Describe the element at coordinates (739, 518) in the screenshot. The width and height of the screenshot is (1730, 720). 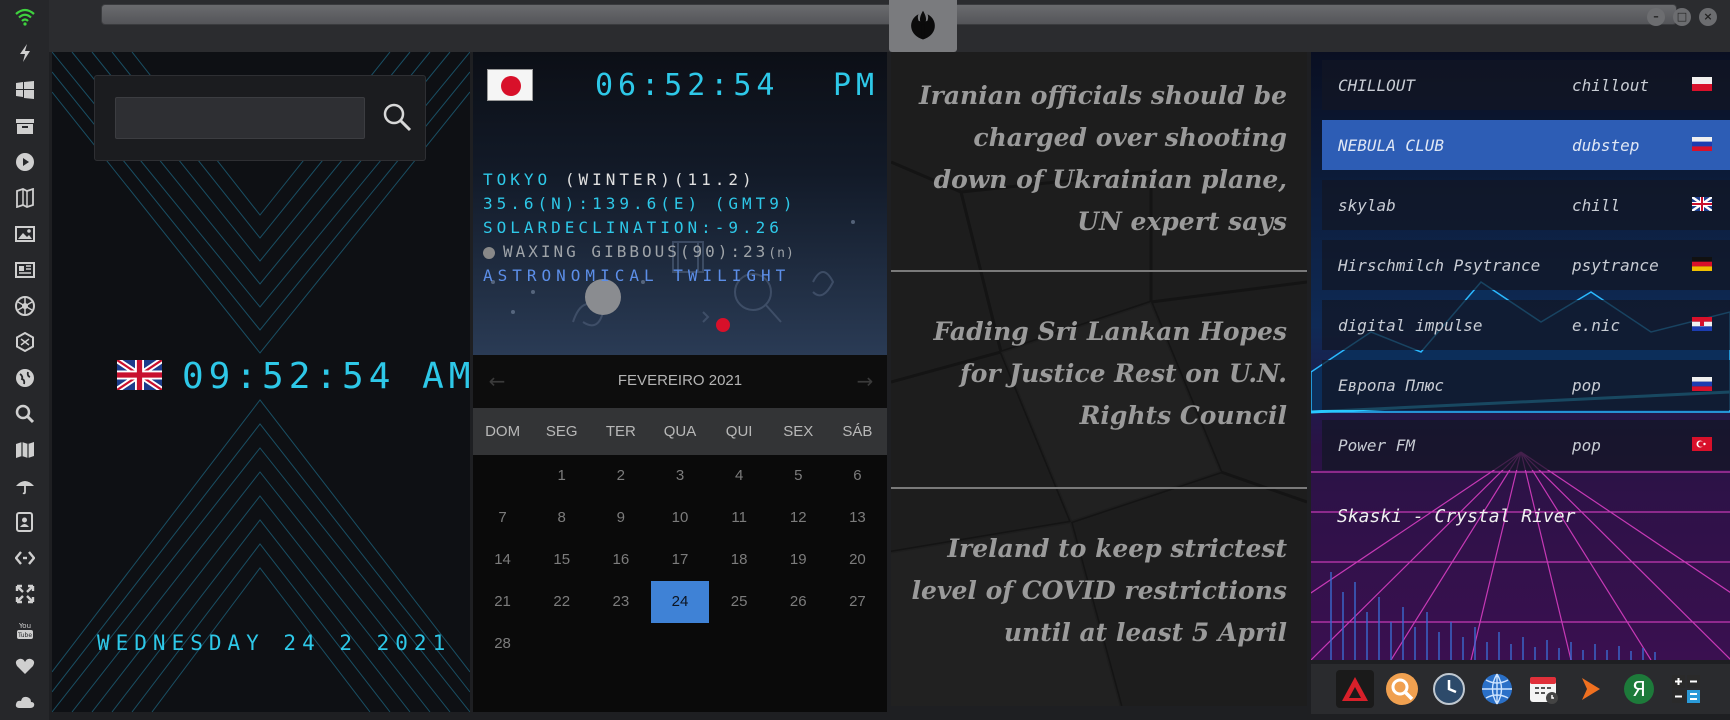
I see `calendar-day: 11` at that location.